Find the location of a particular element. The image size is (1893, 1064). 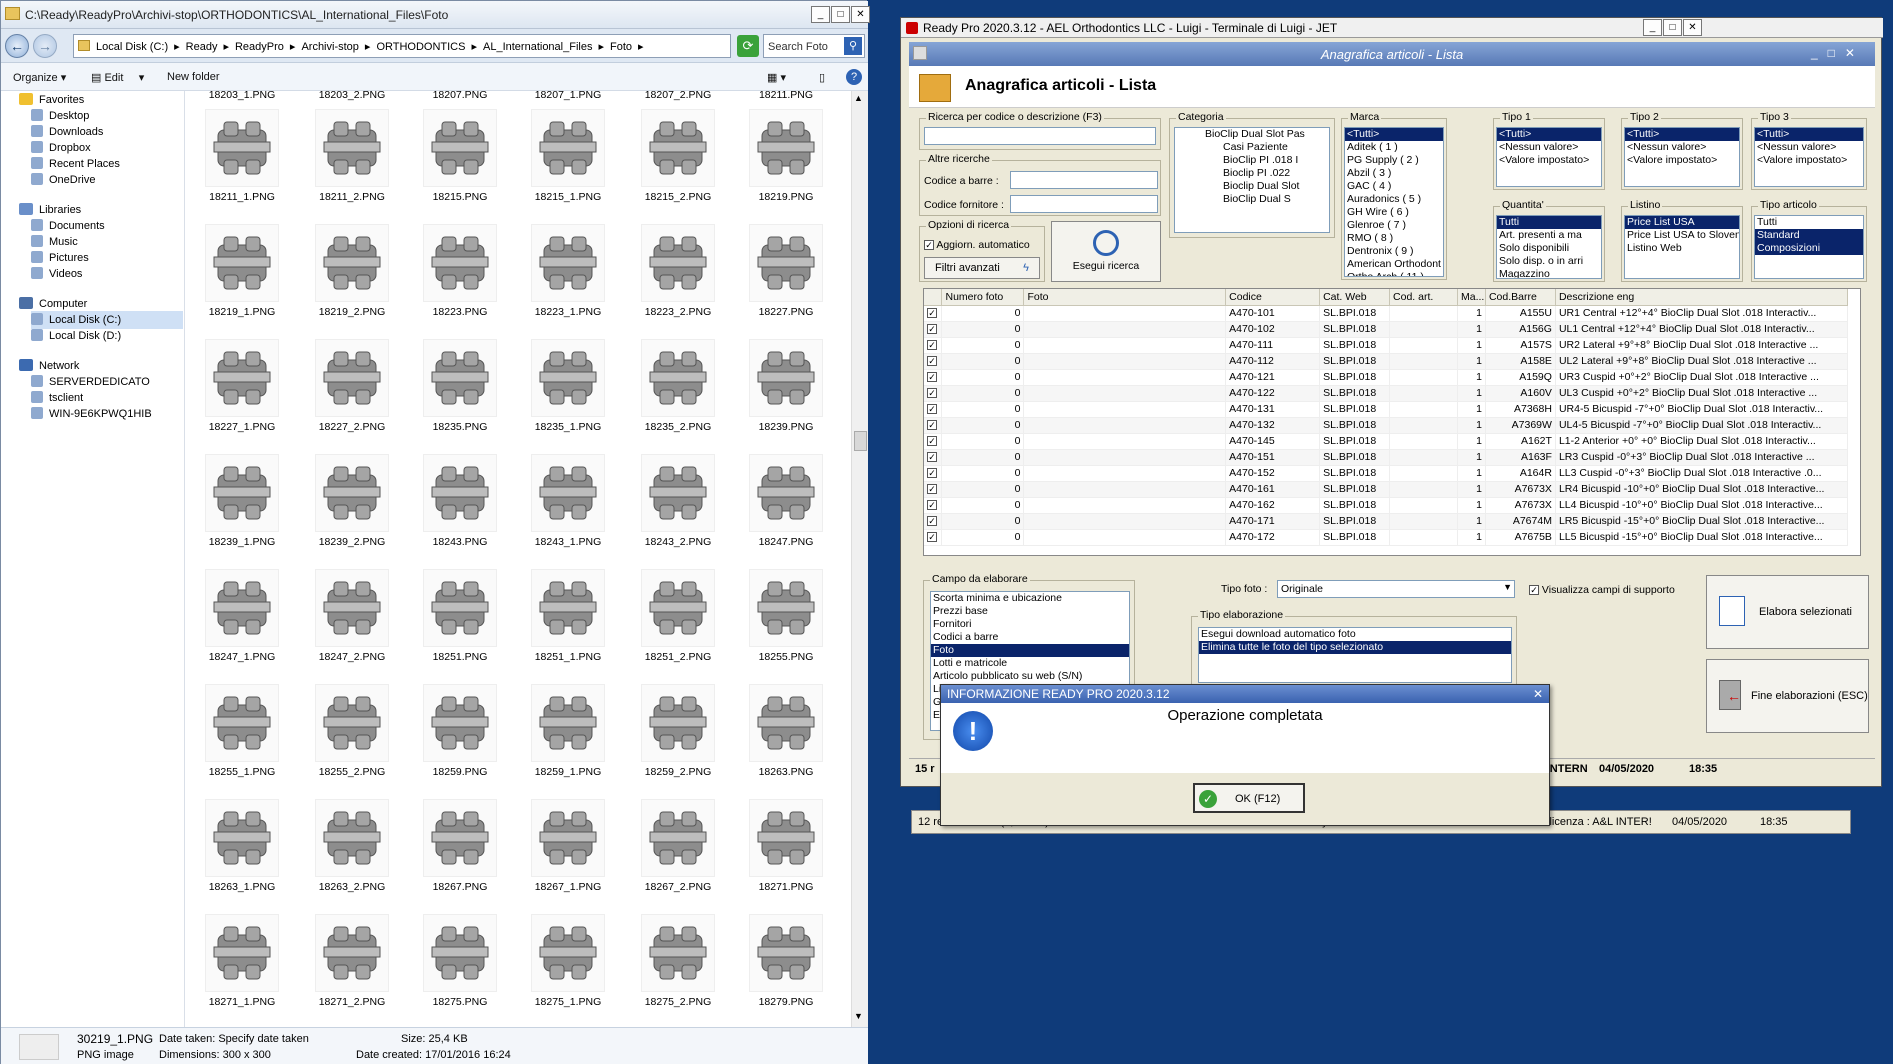

file-thumbnail: 18255.PNG is located at coordinates (786, 622).